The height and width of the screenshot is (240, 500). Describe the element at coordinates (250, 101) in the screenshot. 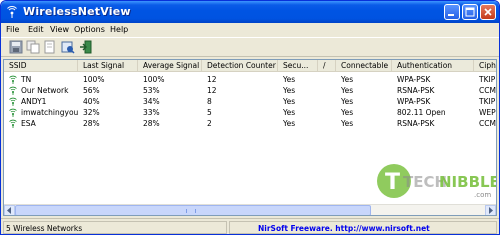

I see `table-row: ANDY1 40% 34% 8 Yes Yes WPA-PSK TKIP` at that location.